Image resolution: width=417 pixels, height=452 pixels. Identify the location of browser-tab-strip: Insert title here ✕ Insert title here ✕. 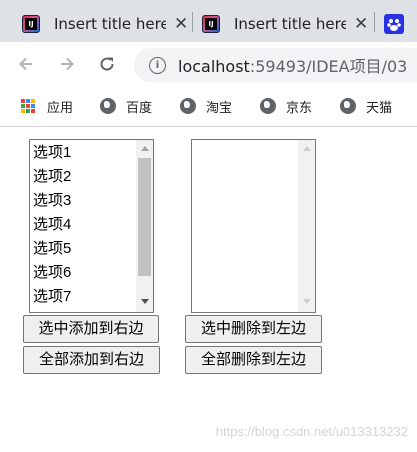
(208, 21).